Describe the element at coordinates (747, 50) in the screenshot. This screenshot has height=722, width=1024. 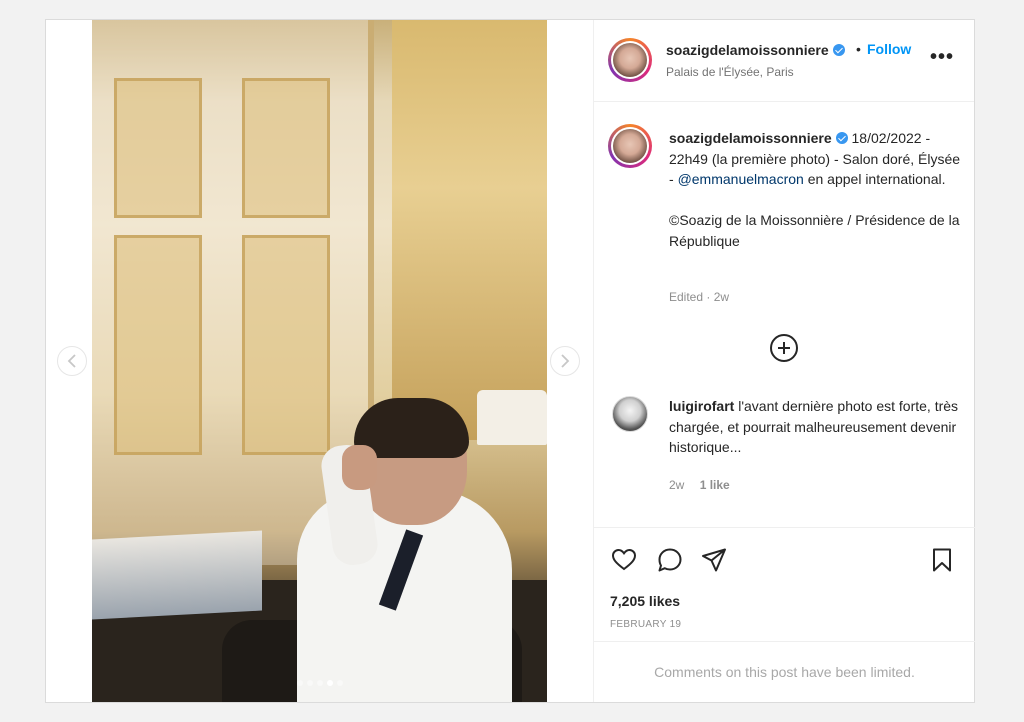
I see `author-username-text: soazigdelamoissonniere` at that location.